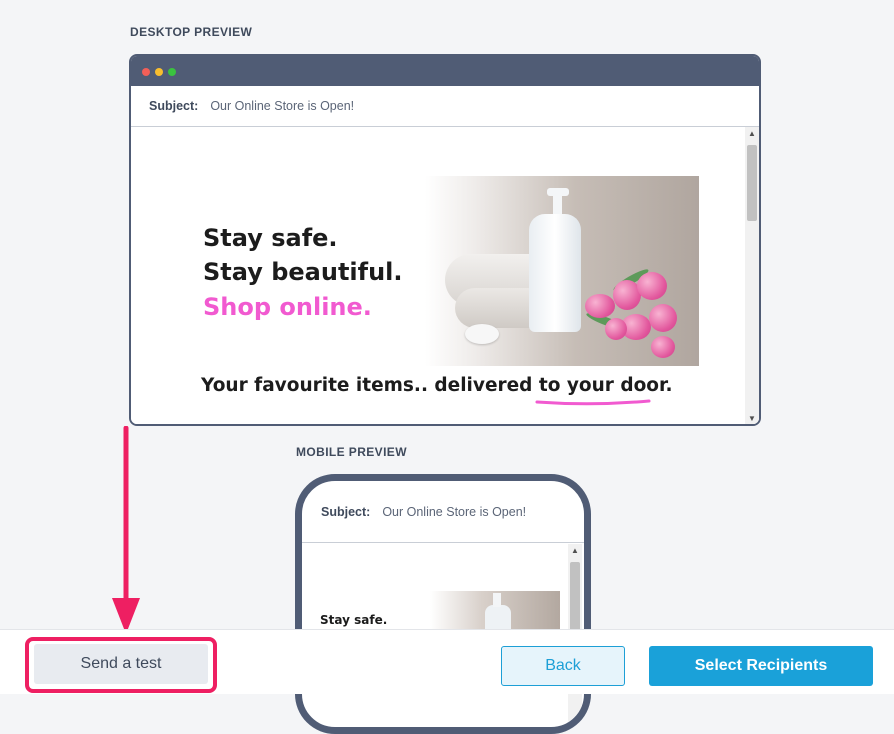 The height and width of the screenshot is (734, 894). Describe the element at coordinates (752, 275) in the screenshot. I see `desktop-preview-scrollbar: ▲ ▼` at that location.